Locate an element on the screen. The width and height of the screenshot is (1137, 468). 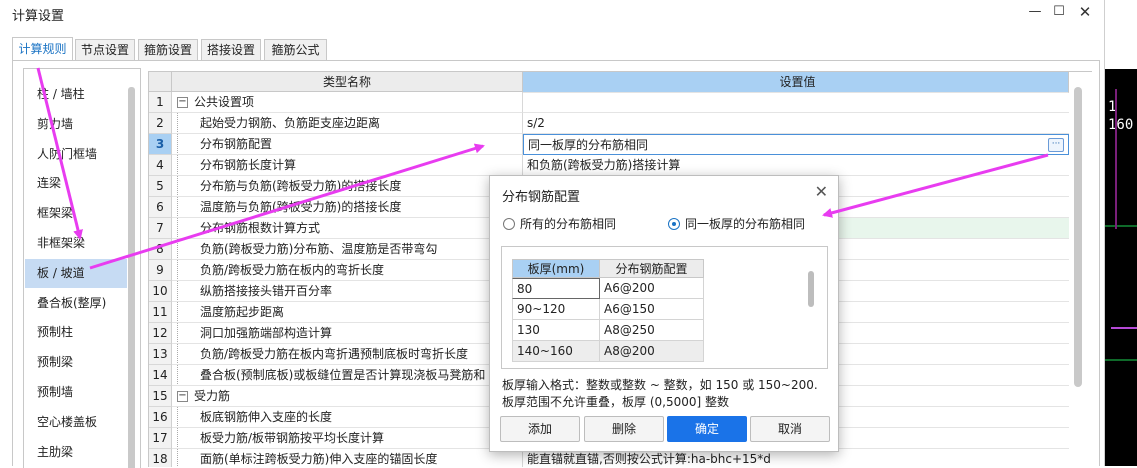
sidebar-item: 剪力墙 is located at coordinates (76, 124).